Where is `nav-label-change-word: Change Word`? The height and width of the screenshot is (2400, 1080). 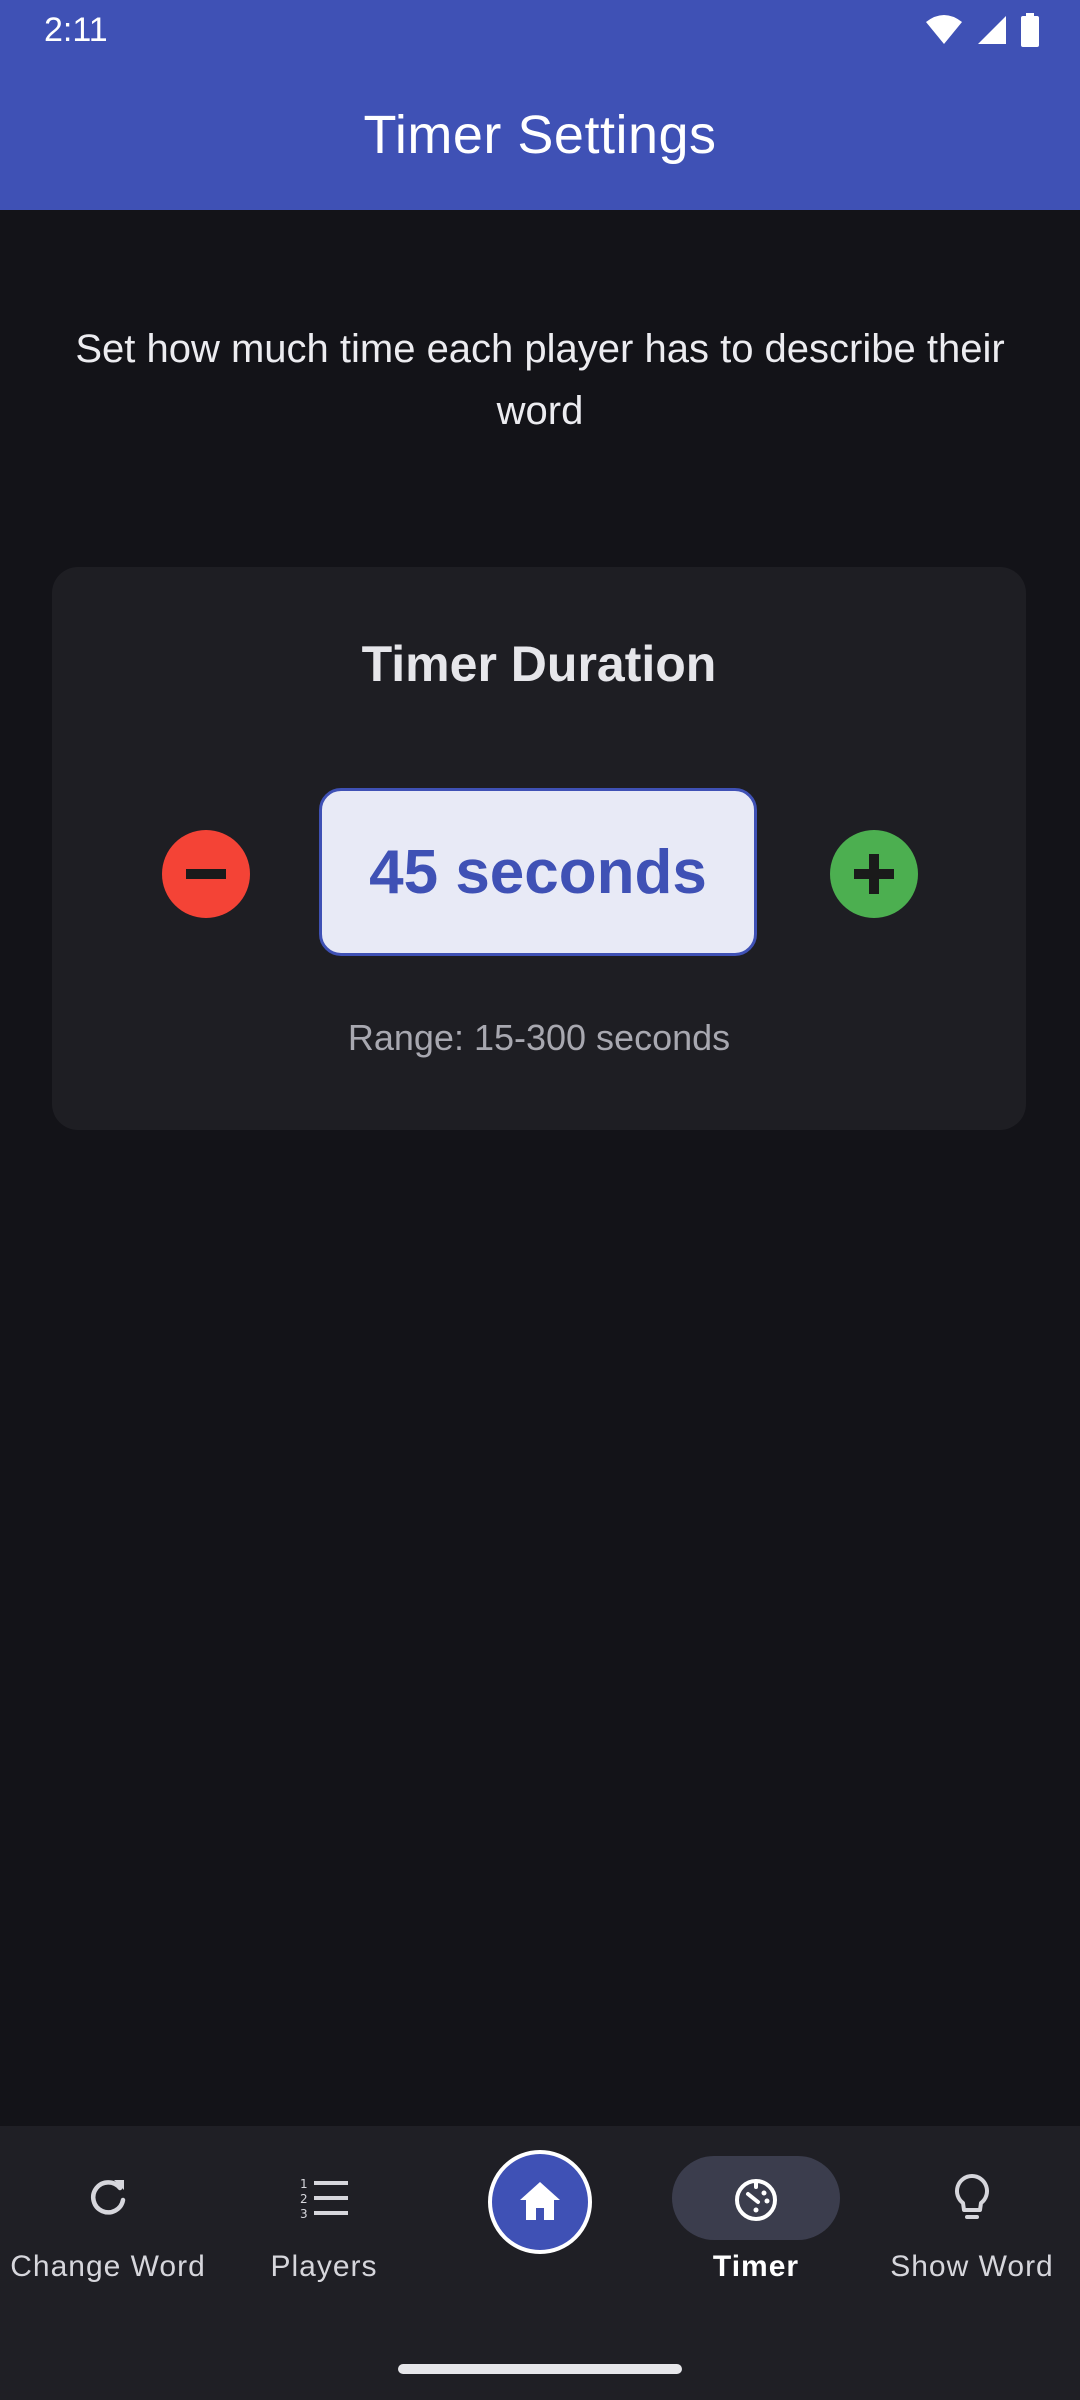 nav-label-change-word: Change Word is located at coordinates (108, 2266).